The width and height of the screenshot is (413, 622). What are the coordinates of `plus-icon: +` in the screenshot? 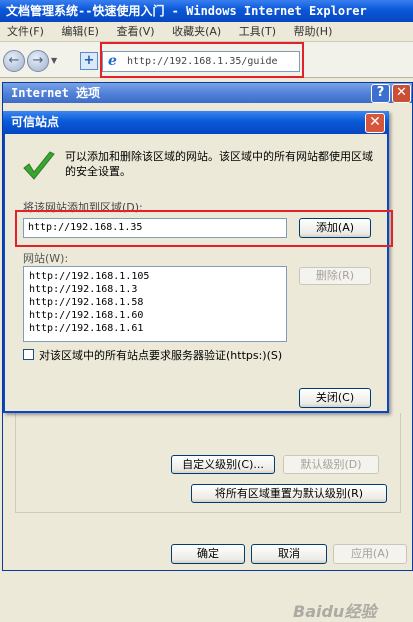 It's located at (89, 60).